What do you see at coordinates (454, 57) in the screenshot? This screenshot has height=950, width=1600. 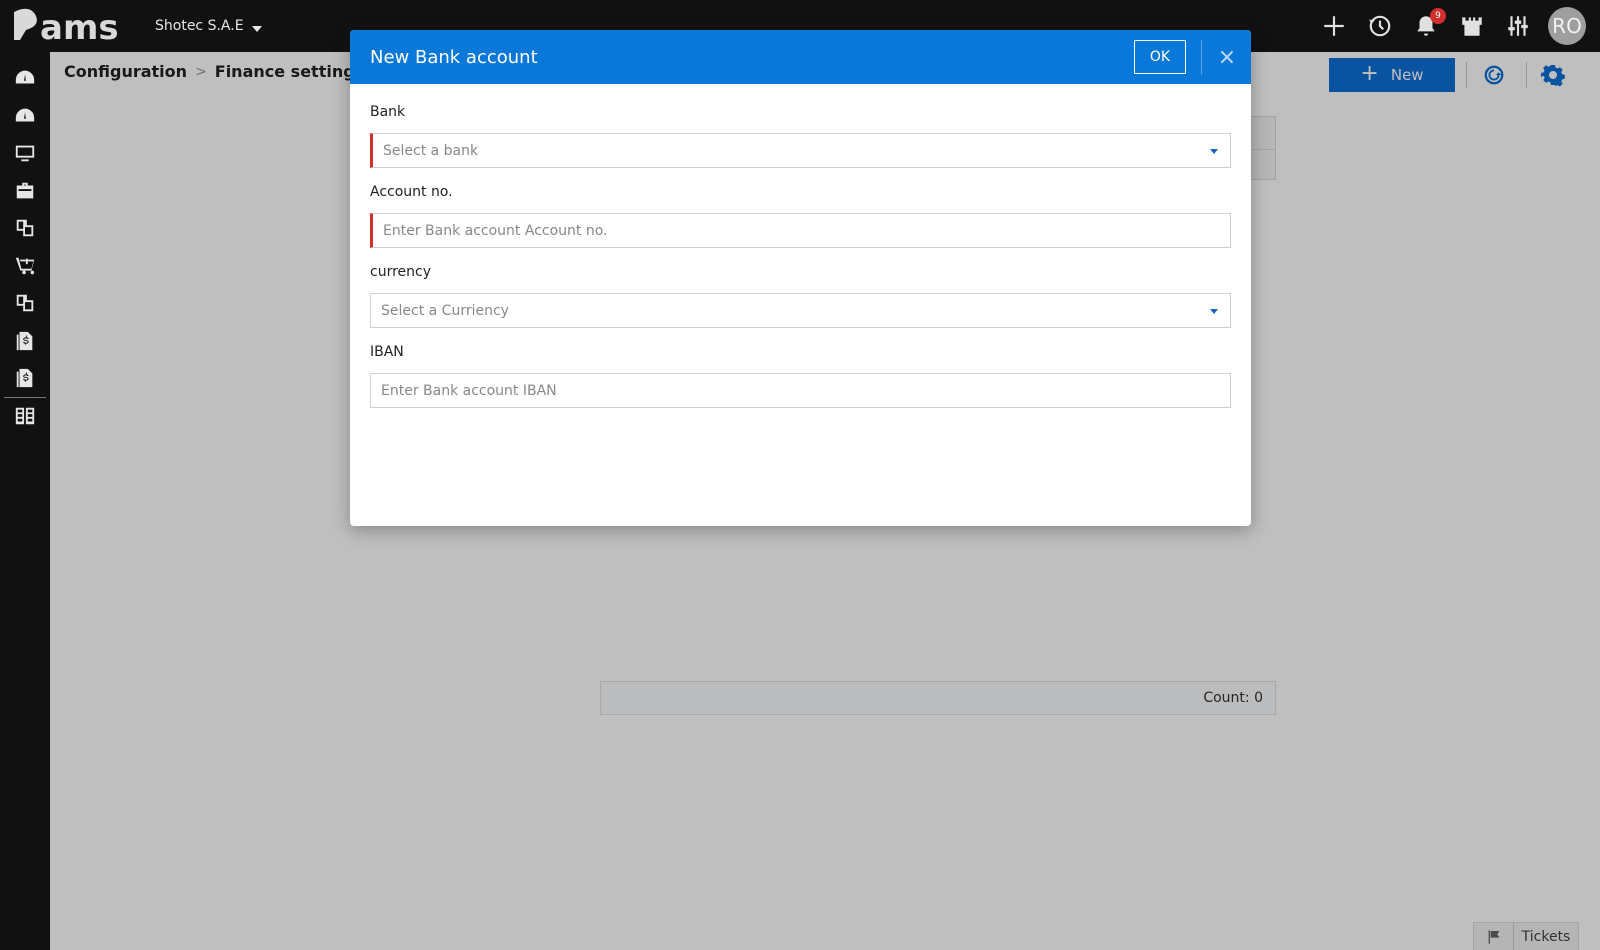 I see `dialog-title: New Bank account` at bounding box center [454, 57].